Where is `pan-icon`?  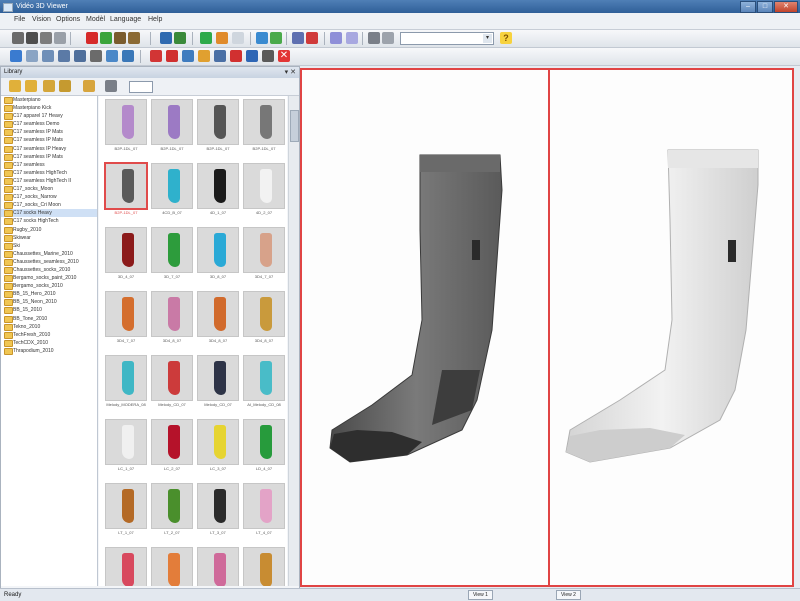
pan-icon is located at coordinates (298, 38).